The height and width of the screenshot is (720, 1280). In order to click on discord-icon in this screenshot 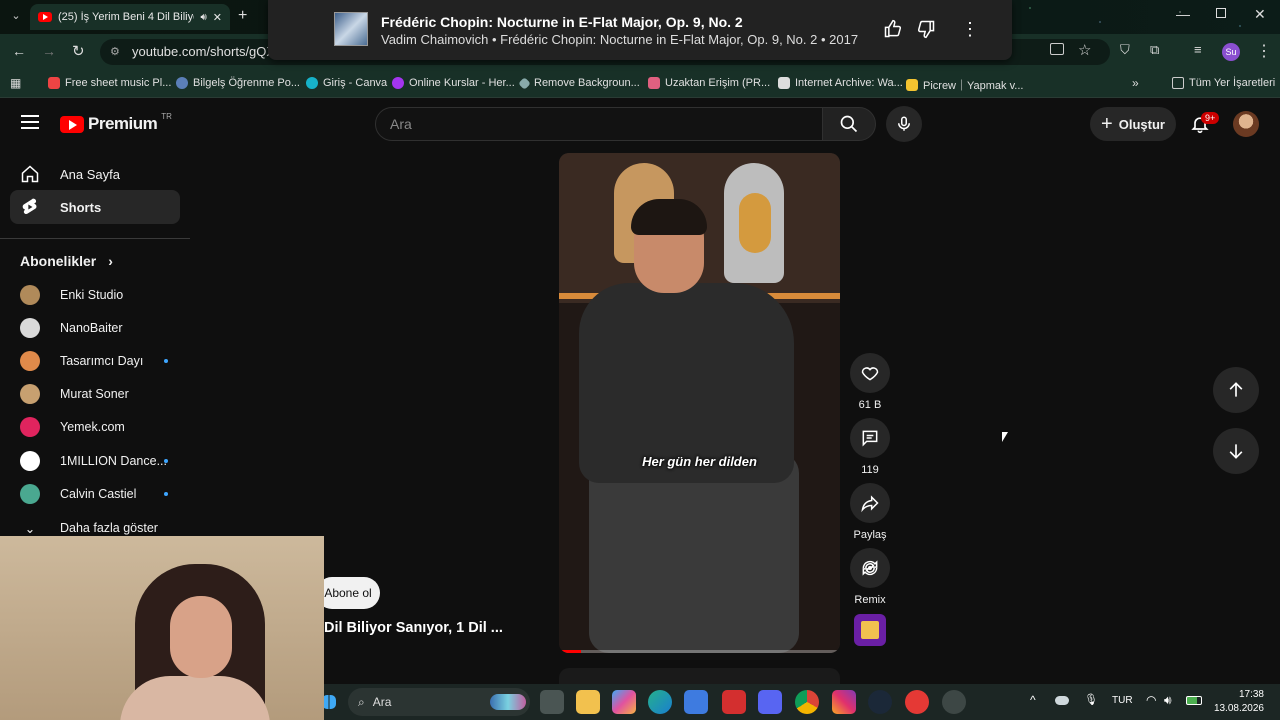, I will do `click(770, 702)`.